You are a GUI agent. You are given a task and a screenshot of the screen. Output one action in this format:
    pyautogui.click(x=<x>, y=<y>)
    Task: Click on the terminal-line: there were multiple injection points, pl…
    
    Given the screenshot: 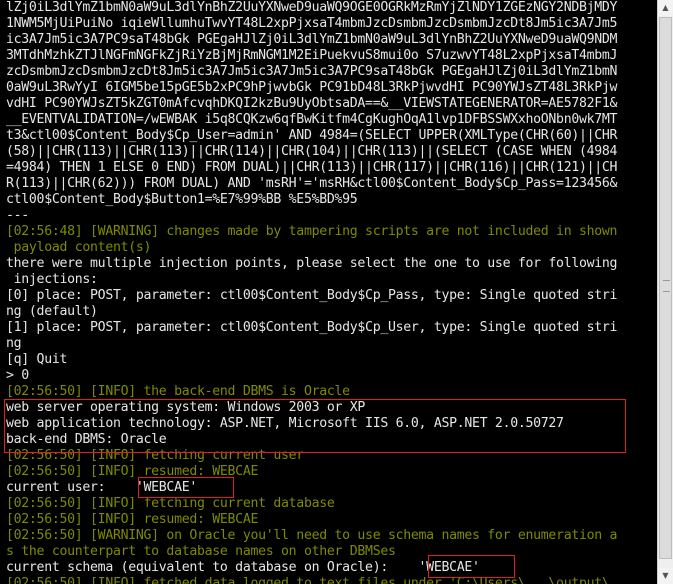 What is the action you would take?
    pyautogui.click(x=312, y=263)
    